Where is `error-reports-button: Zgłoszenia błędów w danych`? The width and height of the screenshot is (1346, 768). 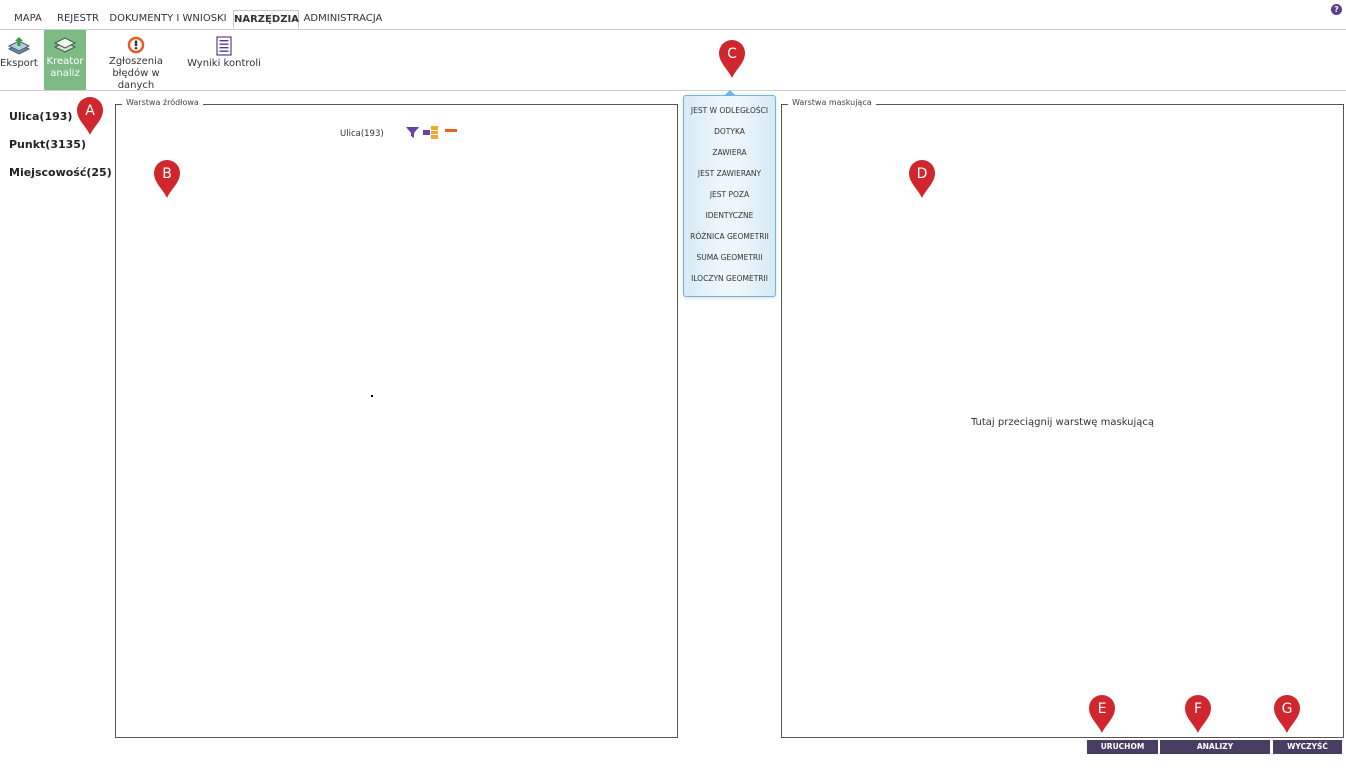 error-reports-button: Zgłoszenia błędów w danych is located at coordinates (136, 60).